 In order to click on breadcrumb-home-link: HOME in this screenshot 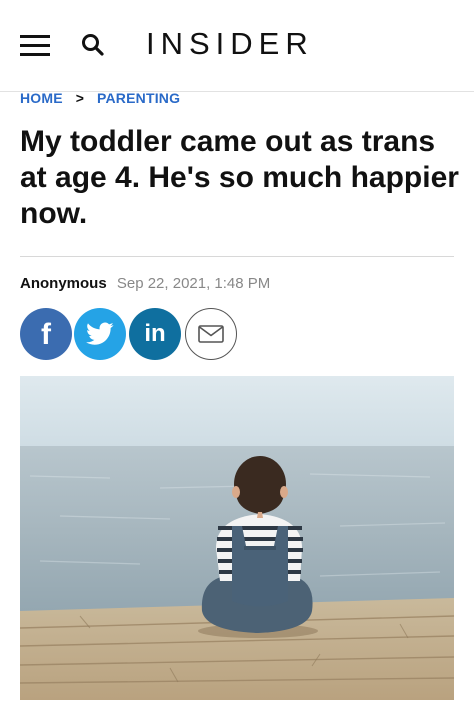, I will do `click(41, 98)`.